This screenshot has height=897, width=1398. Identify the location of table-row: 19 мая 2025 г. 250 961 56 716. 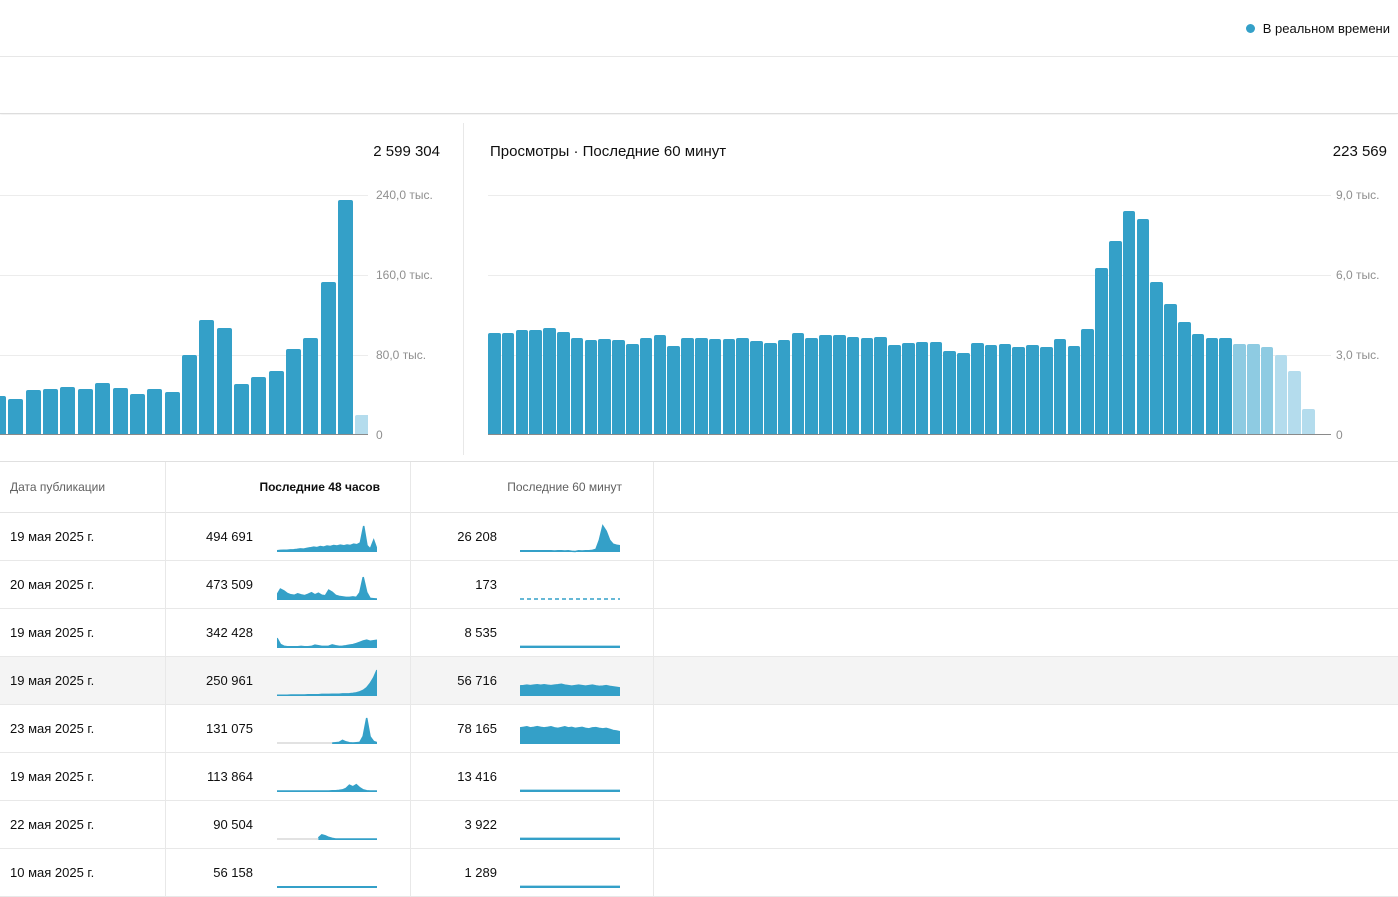
(699, 681).